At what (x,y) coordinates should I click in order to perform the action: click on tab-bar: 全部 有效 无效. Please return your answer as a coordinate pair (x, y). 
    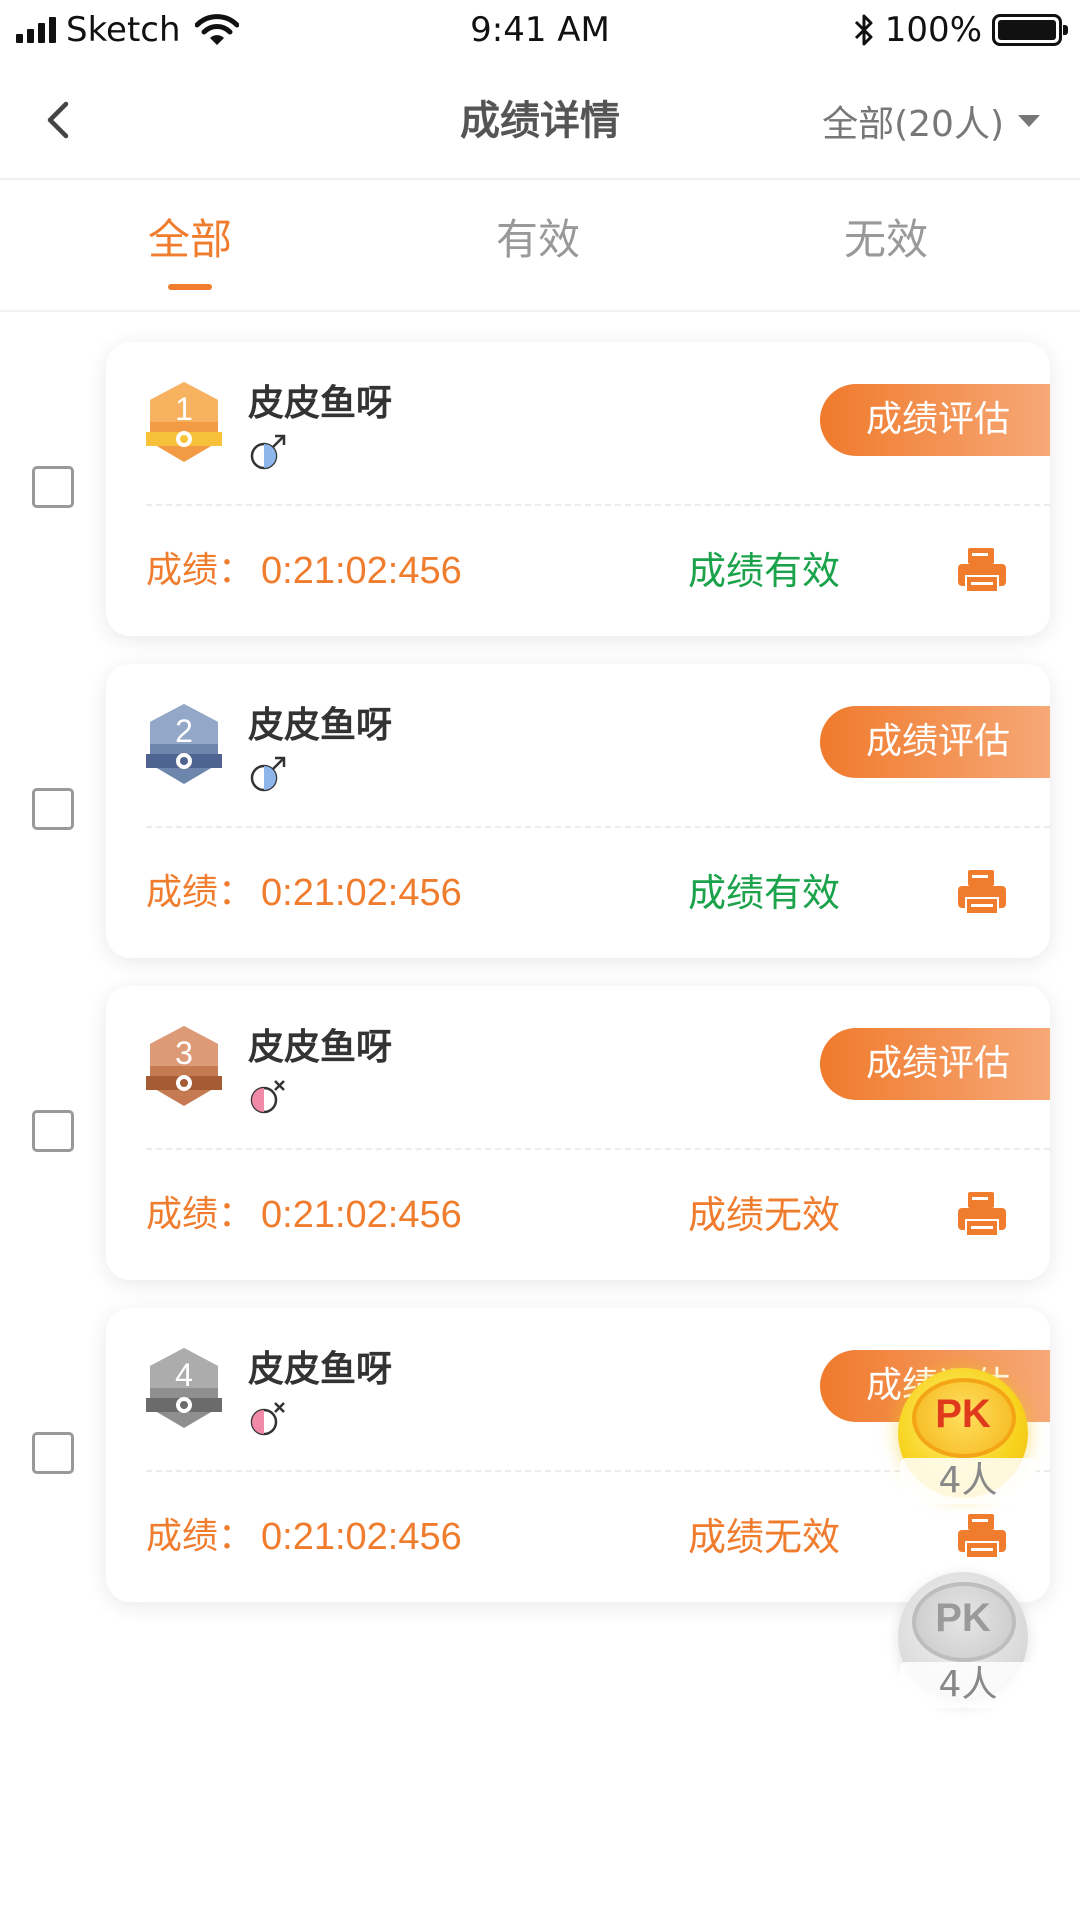
    Looking at the image, I should click on (540, 247).